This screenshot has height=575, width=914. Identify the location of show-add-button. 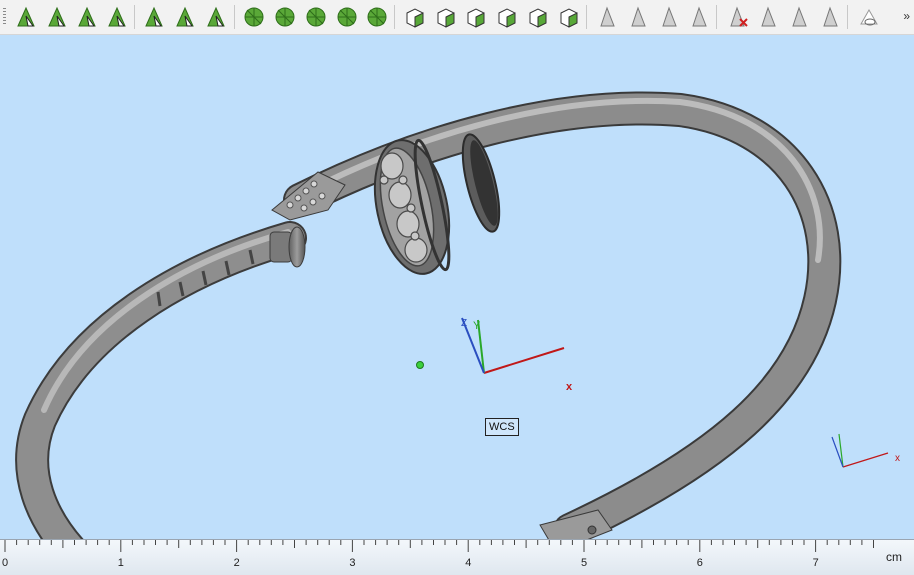
(699, 17).